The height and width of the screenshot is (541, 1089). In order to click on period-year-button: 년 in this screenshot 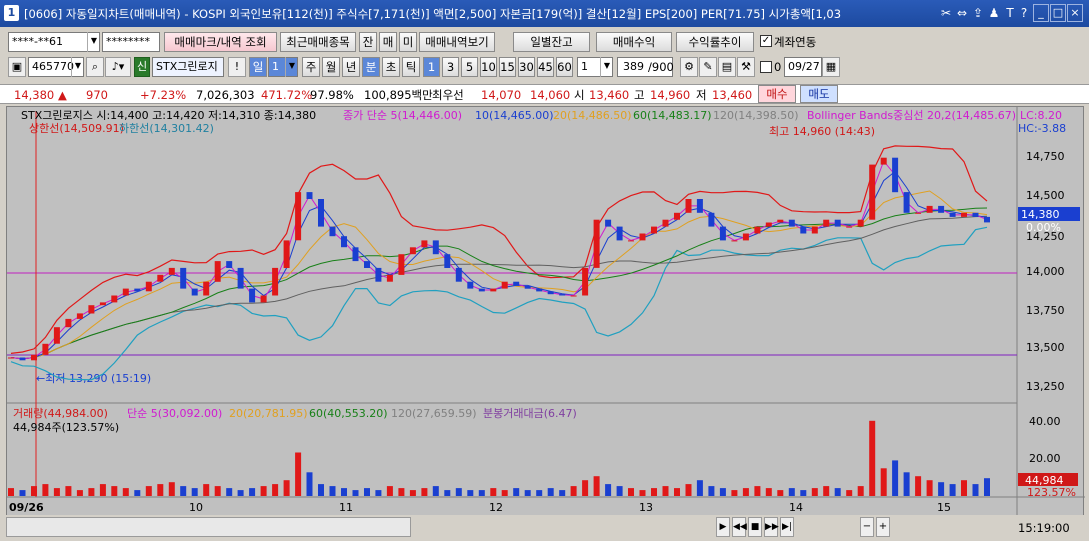, I will do `click(351, 67)`.